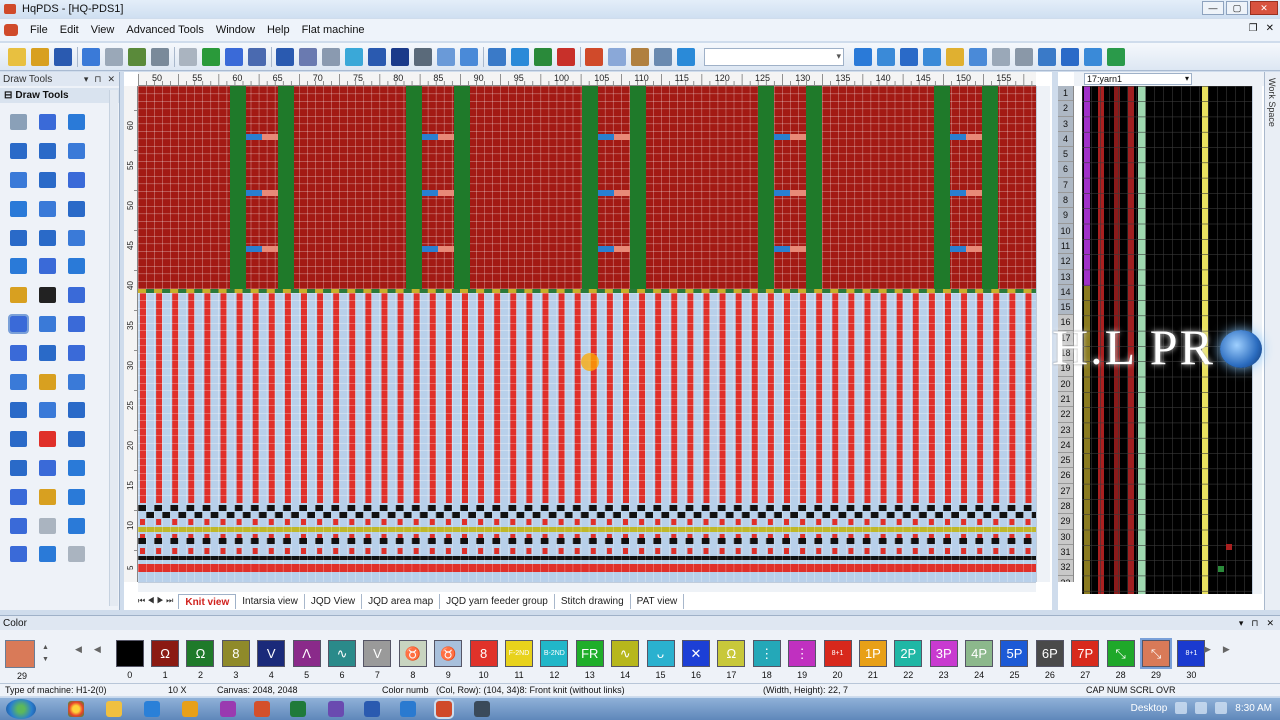  I want to click on tab-pat-view: PAT view, so click(658, 601).